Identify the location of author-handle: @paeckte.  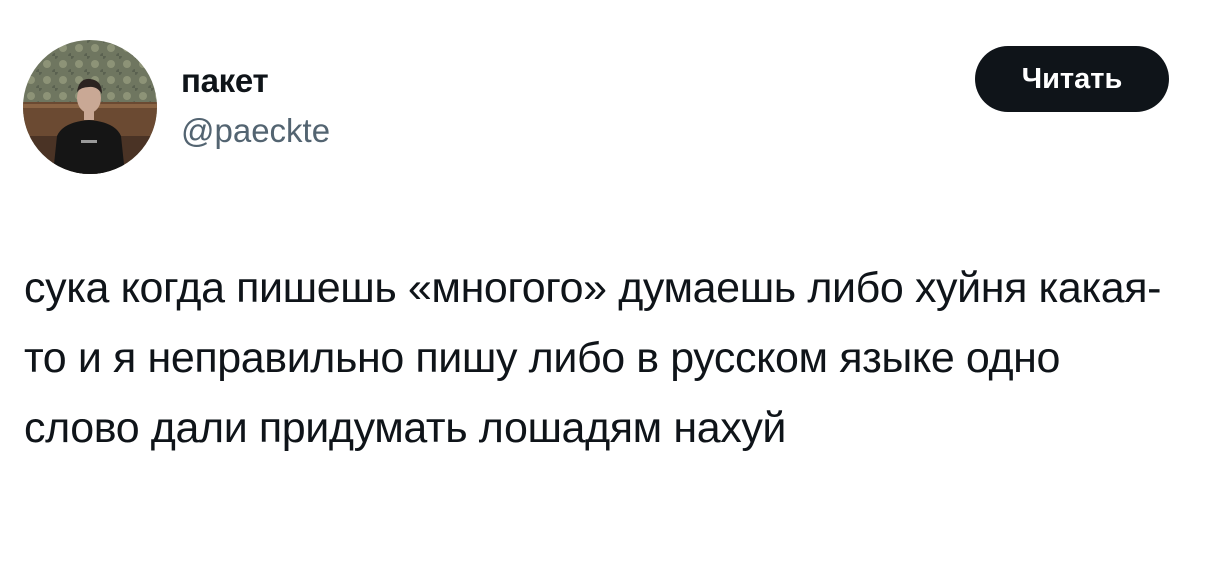
(255, 130).